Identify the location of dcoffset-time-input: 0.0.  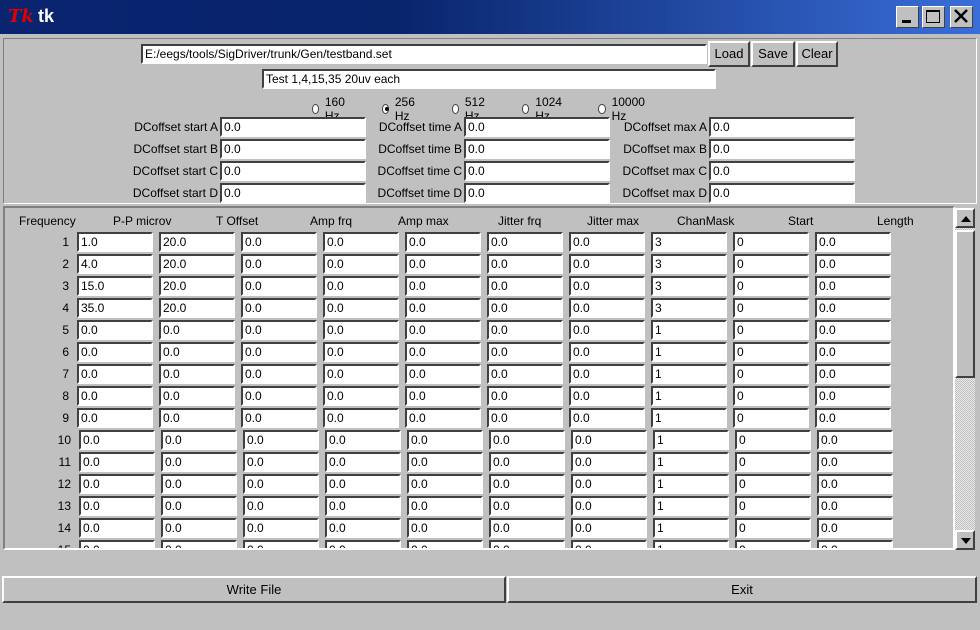
(537, 171).